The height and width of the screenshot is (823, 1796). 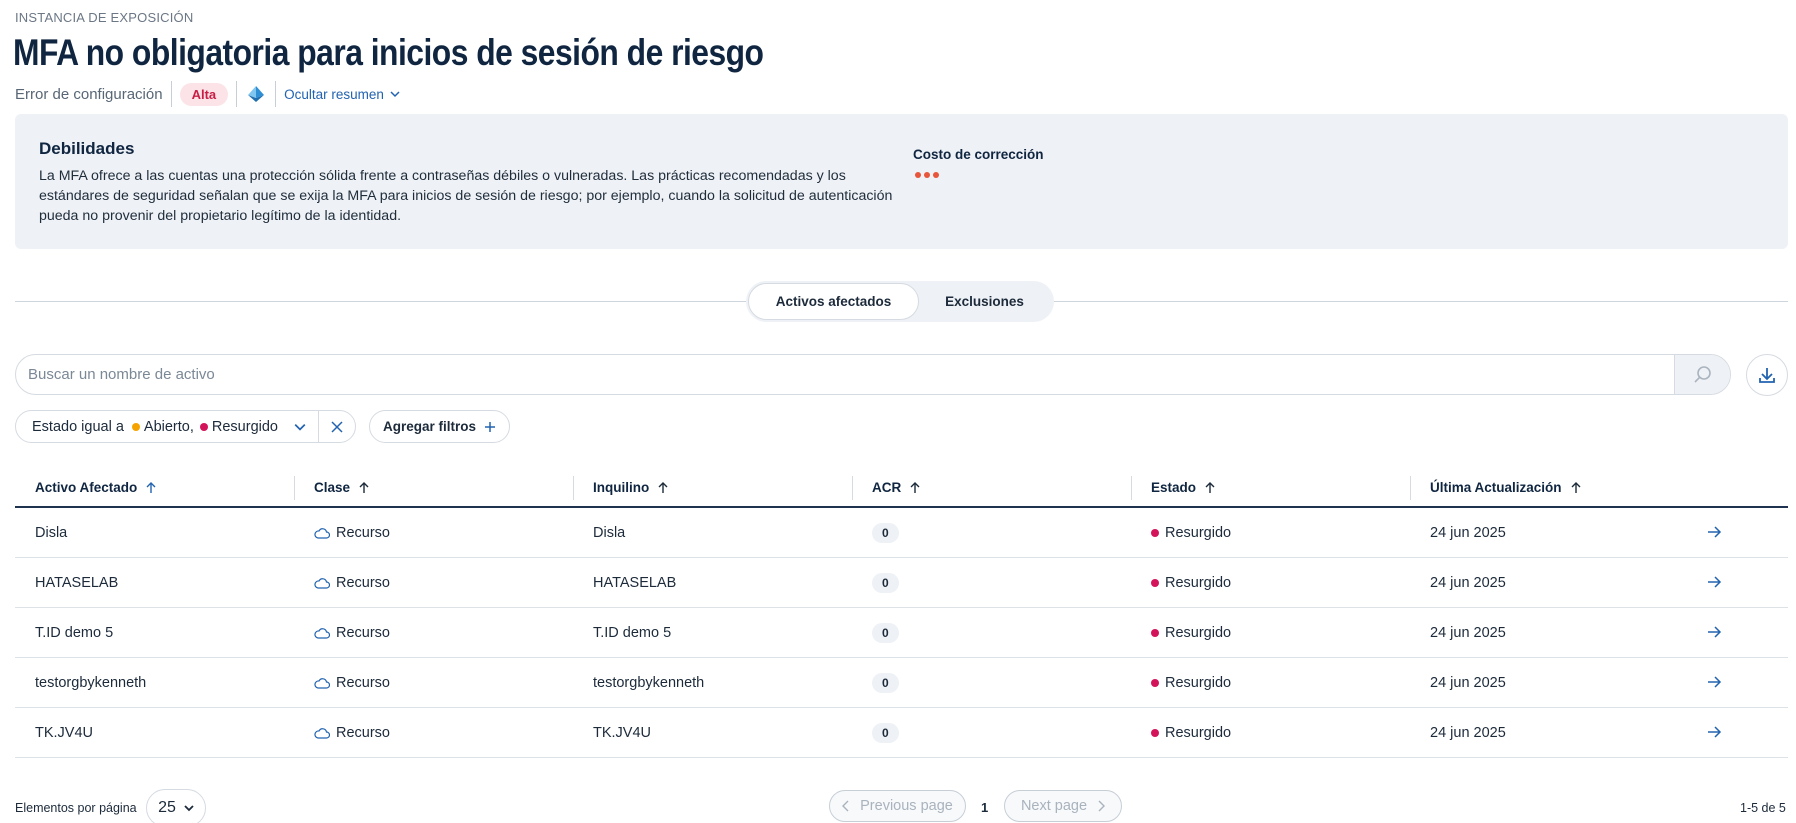 I want to click on next-page-label: Next page, so click(x=1054, y=806).